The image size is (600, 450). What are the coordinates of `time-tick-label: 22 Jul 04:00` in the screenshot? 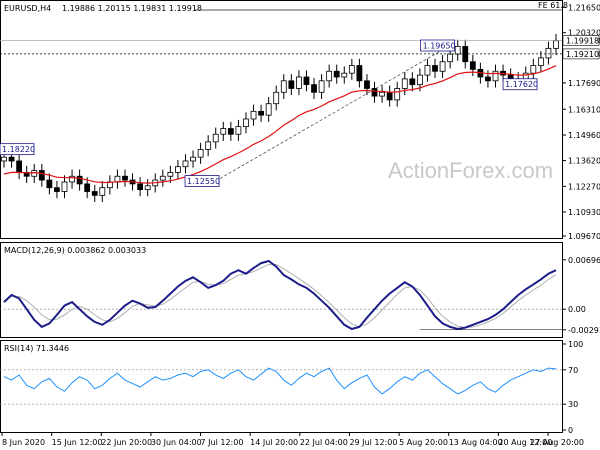 It's located at (324, 442).